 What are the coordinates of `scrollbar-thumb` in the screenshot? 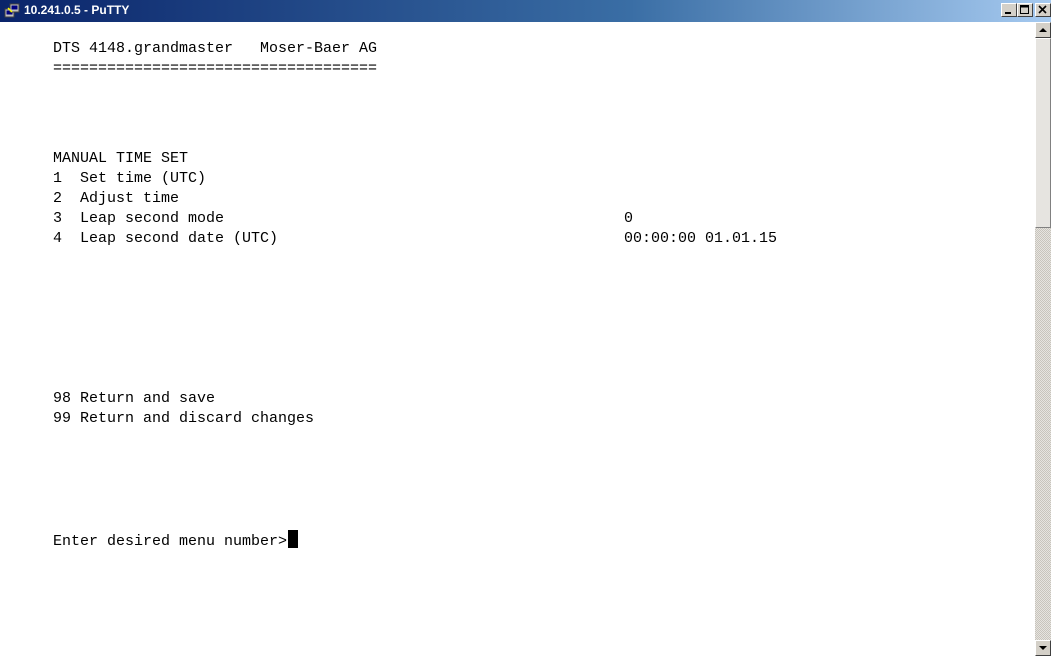 It's located at (1043, 133).